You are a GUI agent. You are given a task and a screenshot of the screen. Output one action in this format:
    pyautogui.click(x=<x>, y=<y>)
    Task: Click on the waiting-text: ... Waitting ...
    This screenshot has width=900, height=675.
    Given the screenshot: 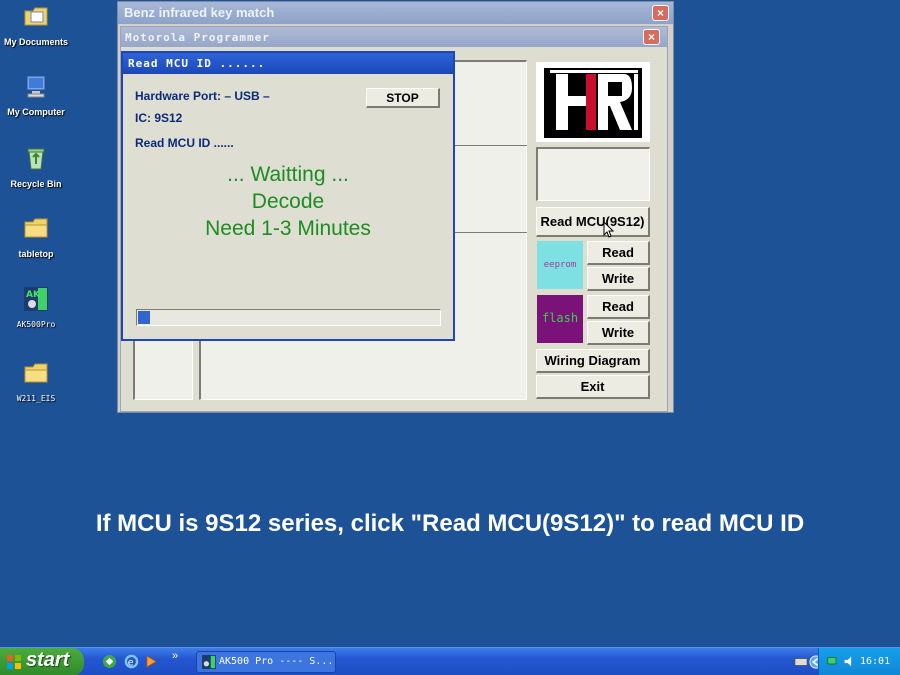 What is the action you would take?
    pyautogui.click(x=288, y=174)
    